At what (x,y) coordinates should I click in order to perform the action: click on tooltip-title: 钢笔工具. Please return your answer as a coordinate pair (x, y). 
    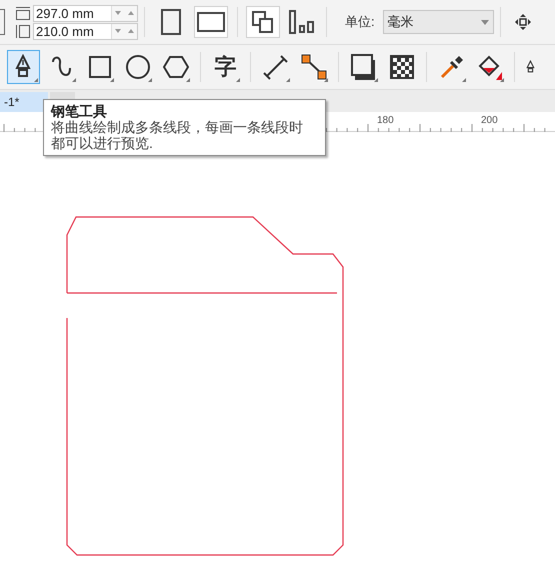
    Looking at the image, I should click on (79, 111).